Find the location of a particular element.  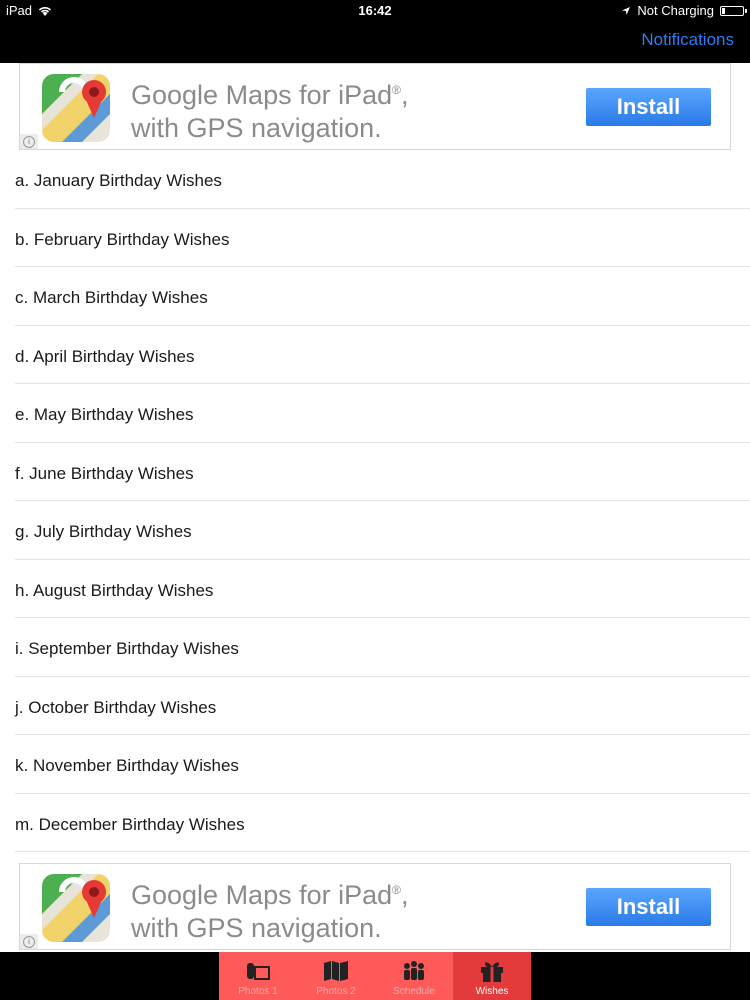

navigation-bar: Notifications is located at coordinates (375, 41).